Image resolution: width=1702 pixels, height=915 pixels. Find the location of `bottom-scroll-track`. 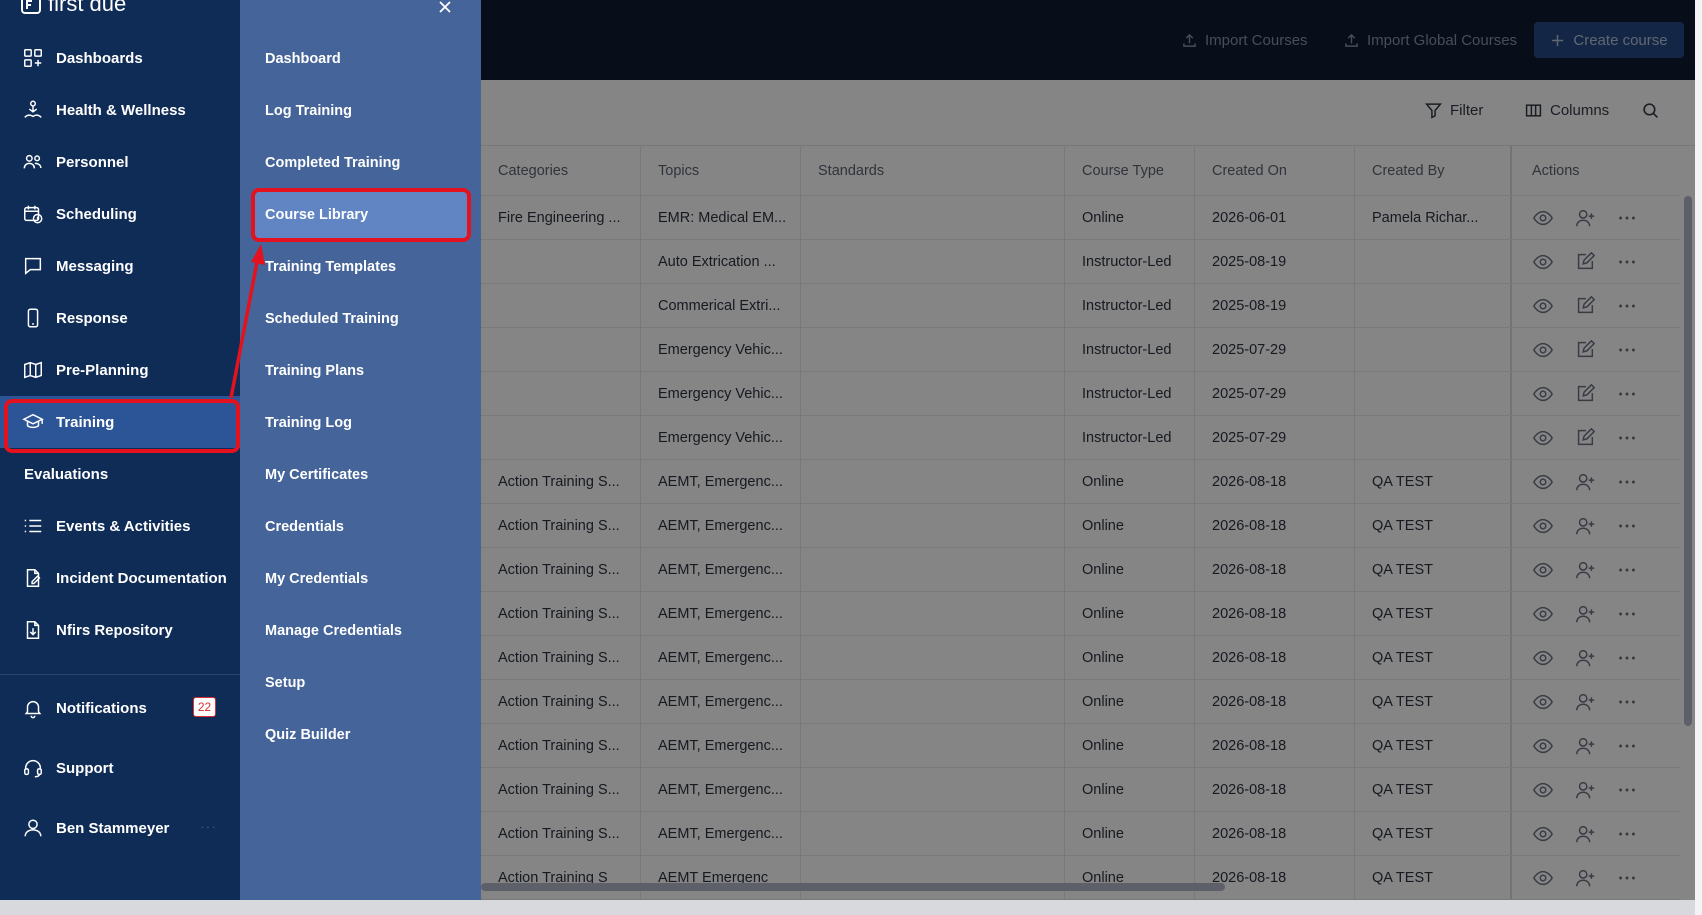

bottom-scroll-track is located at coordinates (851, 907).